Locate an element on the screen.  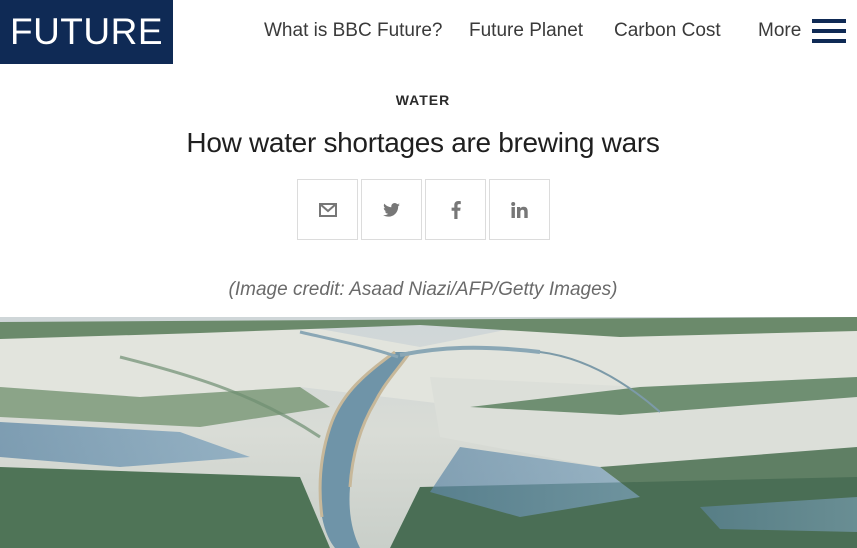
share-linkedin-button is located at coordinates (519, 209).